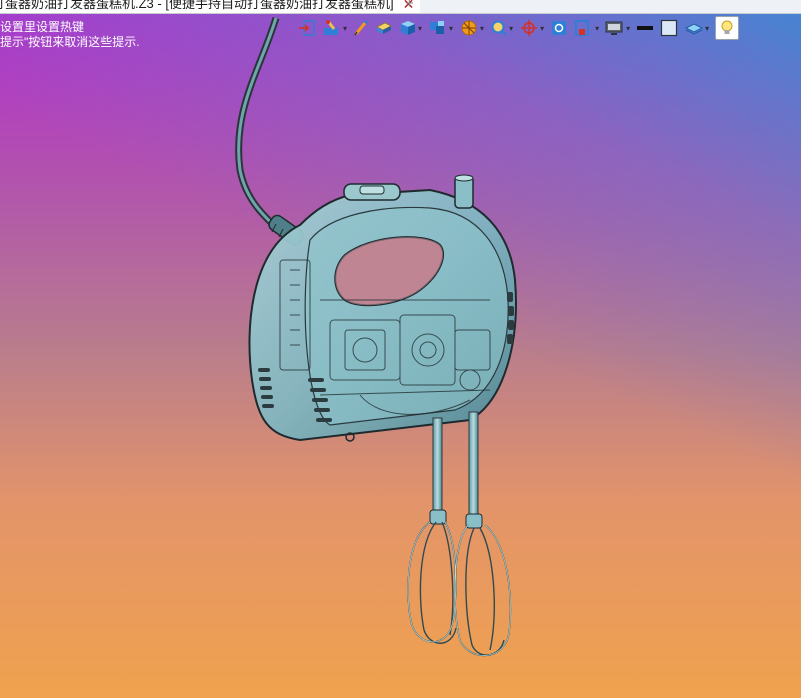 This screenshot has width=801, height=698. I want to click on bulb-icon, so click(727, 27).